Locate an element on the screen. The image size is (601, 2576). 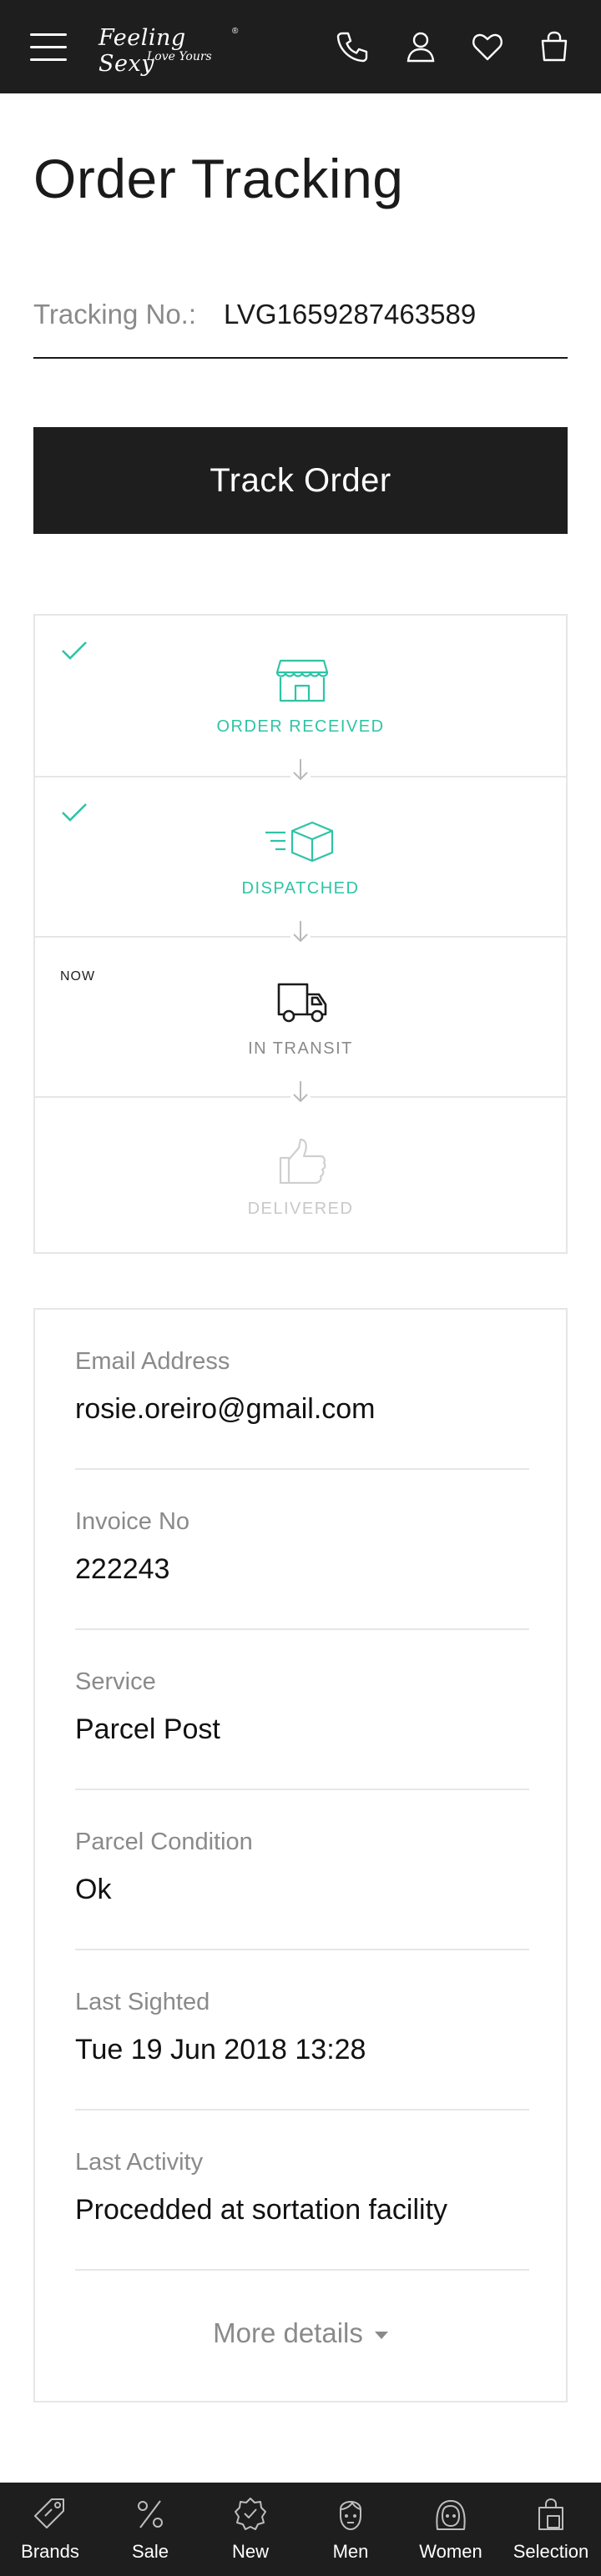
detail-label: Last Activity is located at coordinates (140, 2162).